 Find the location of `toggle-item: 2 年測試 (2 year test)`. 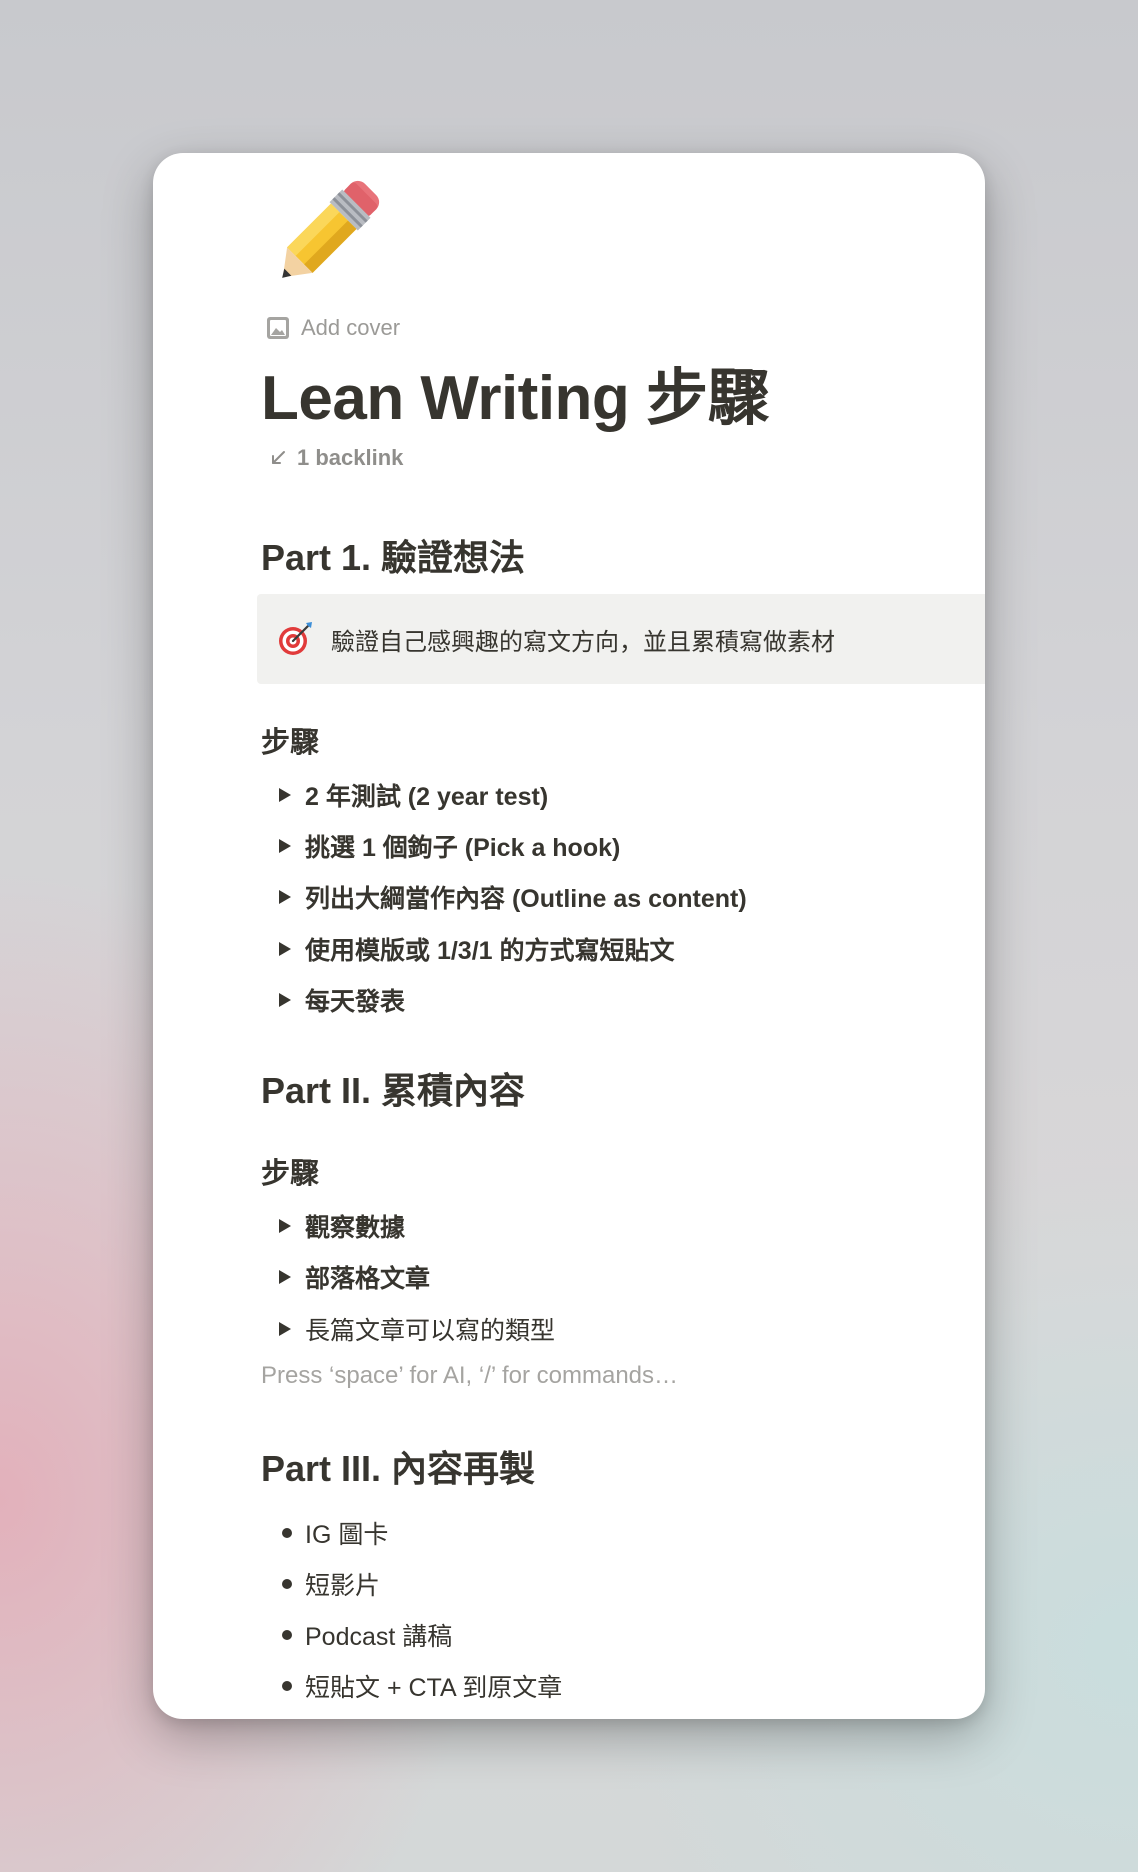

toggle-item: 2 年測試 (2 year test) is located at coordinates (404, 795).